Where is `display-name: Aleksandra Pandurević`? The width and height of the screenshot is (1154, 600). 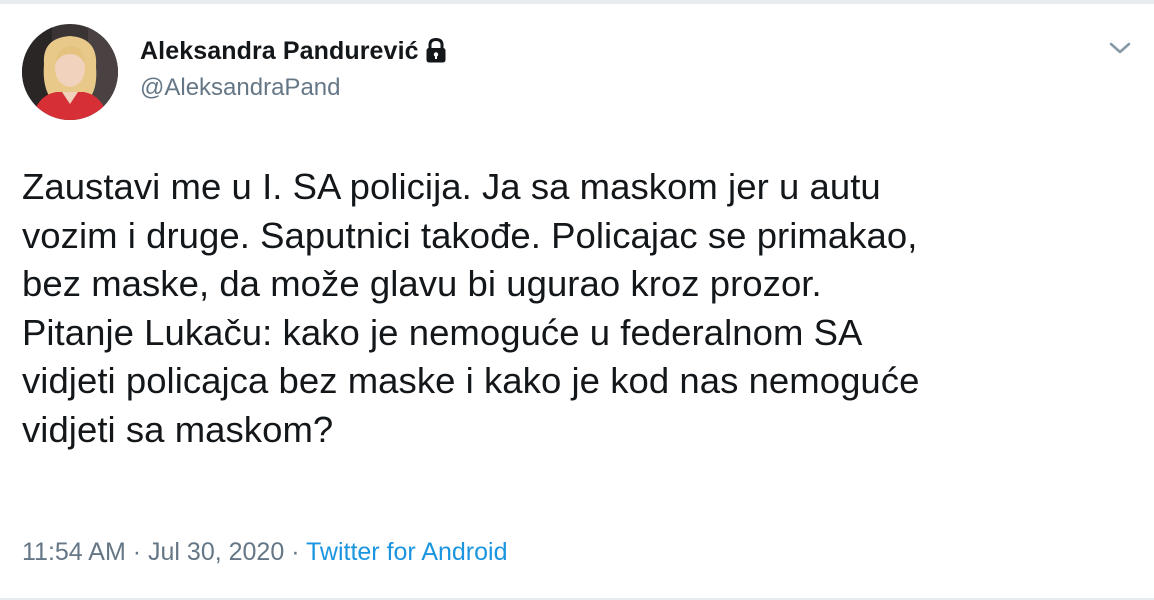
display-name: Aleksandra Pandurević is located at coordinates (279, 51).